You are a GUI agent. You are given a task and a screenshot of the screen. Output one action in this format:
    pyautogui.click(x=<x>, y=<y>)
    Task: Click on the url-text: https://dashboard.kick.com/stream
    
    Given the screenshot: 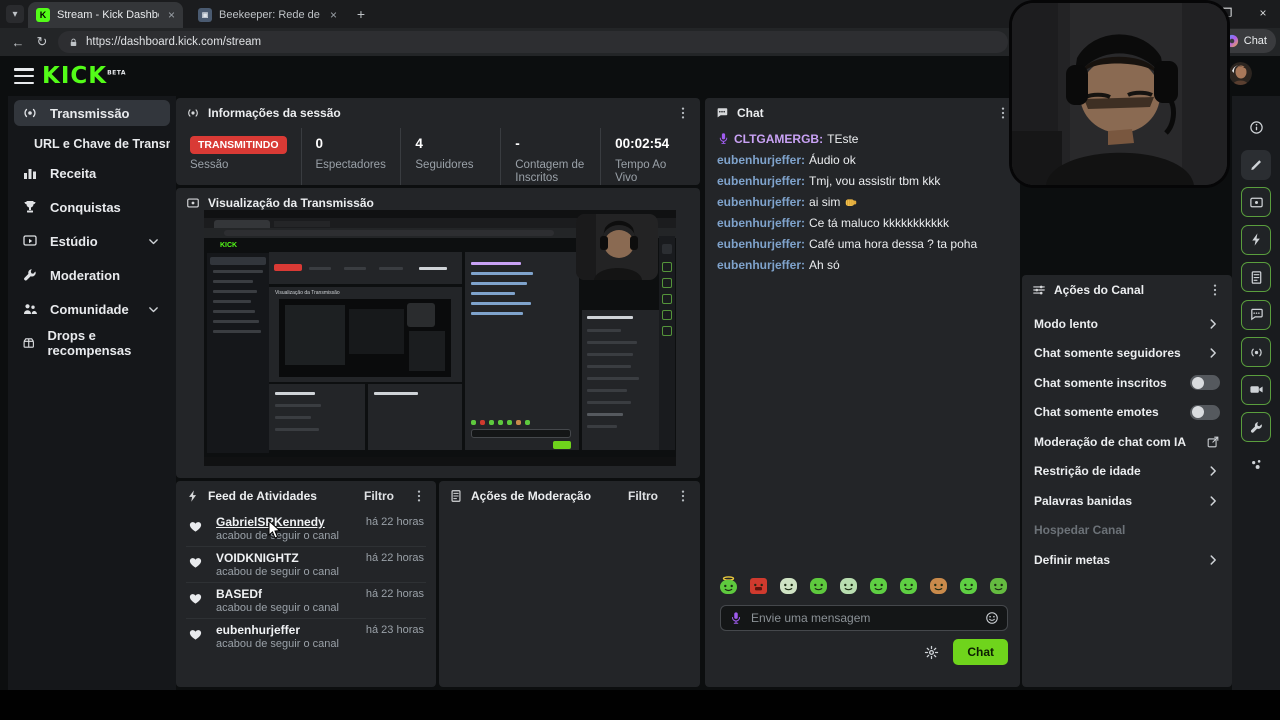 What is the action you would take?
    pyautogui.click(x=174, y=42)
    